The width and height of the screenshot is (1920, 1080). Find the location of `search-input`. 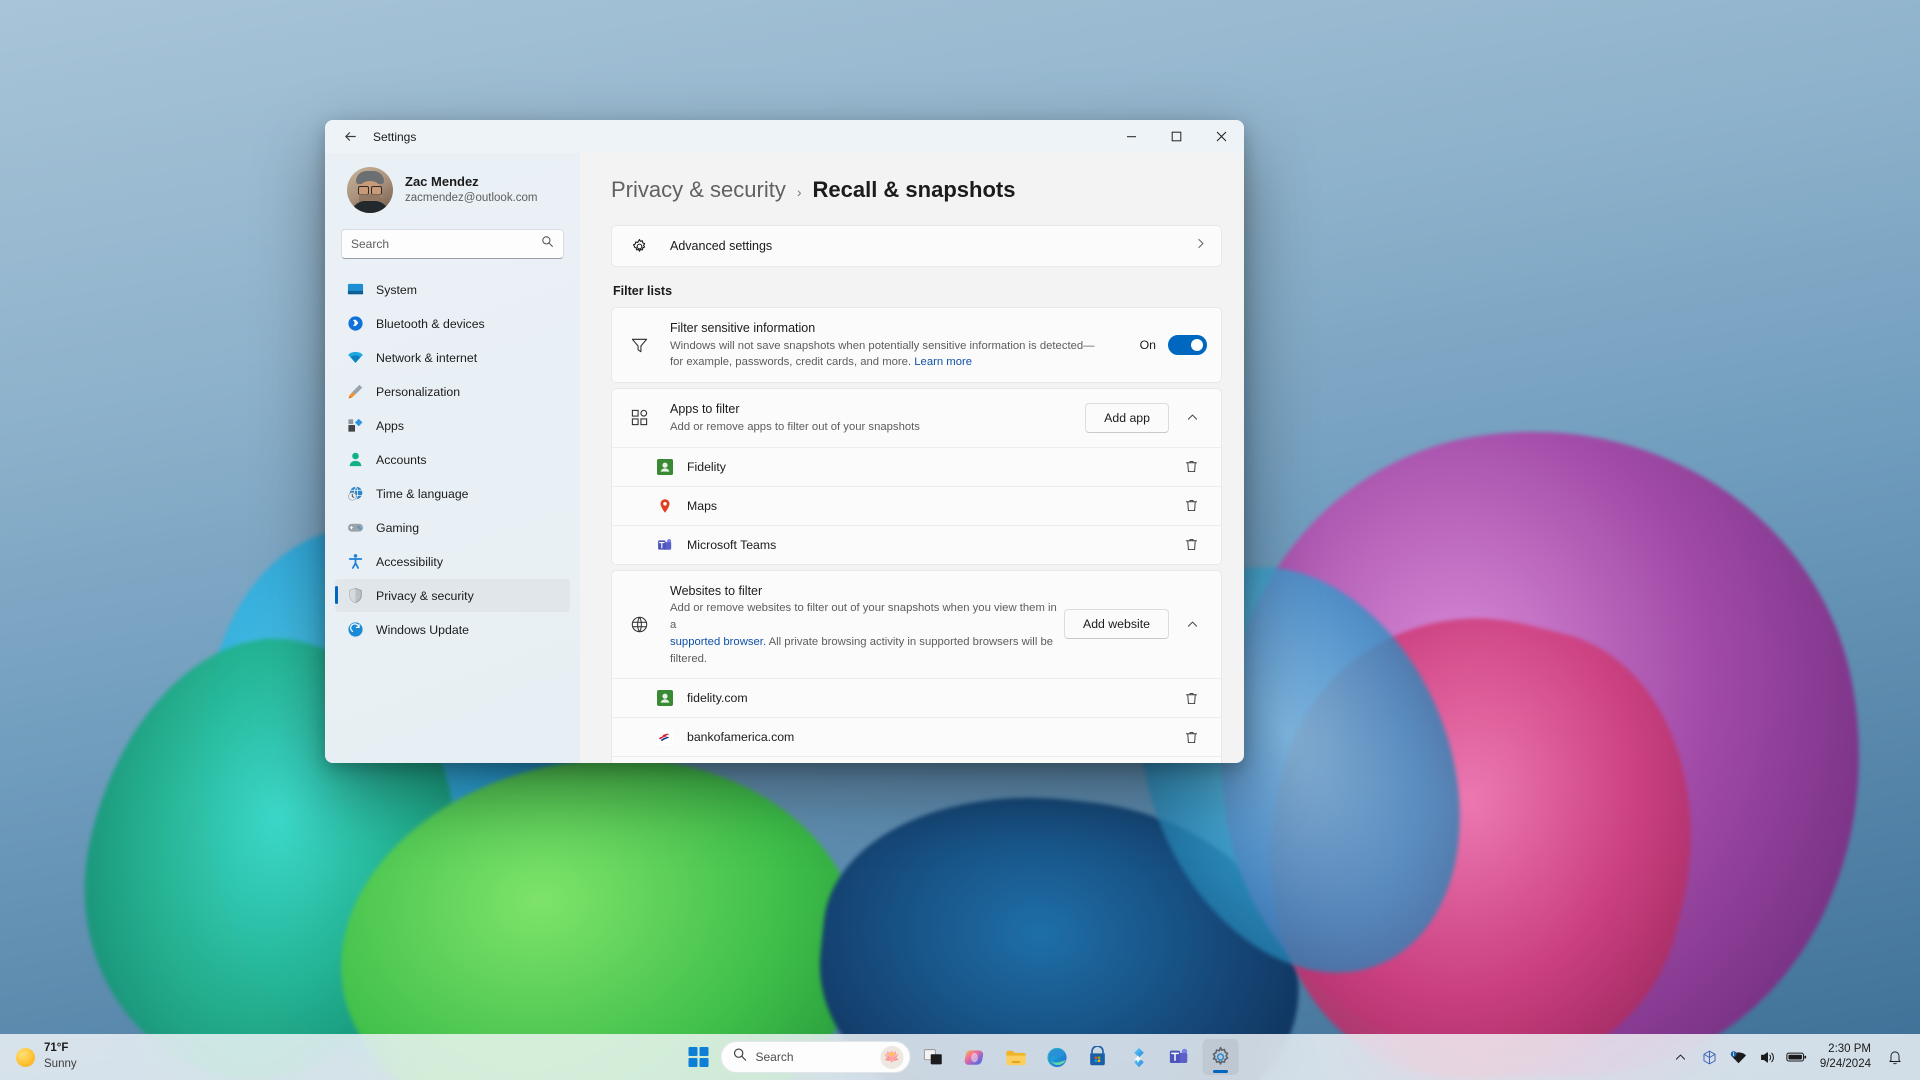

search-input is located at coordinates (446, 244).